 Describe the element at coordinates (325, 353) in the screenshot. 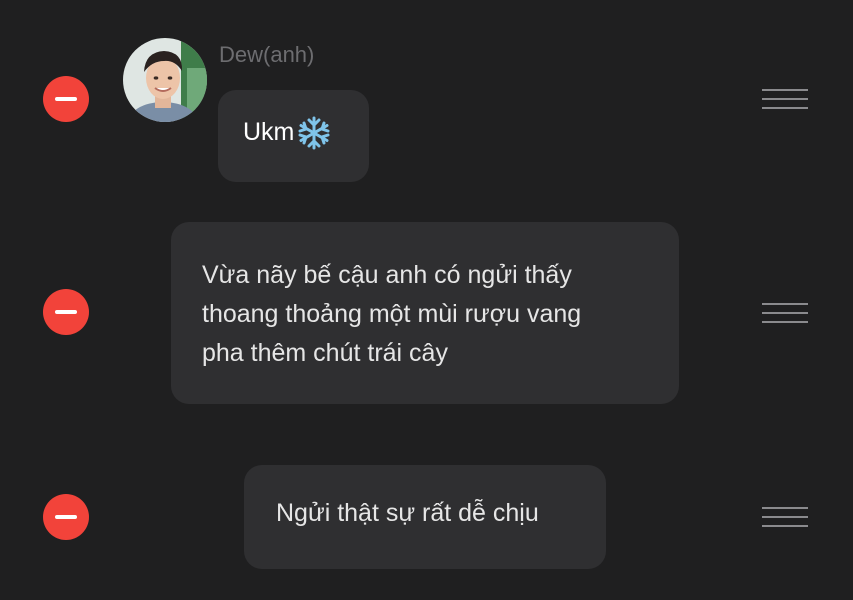

I see `message-text-line: pha thêm chút trái cây` at that location.